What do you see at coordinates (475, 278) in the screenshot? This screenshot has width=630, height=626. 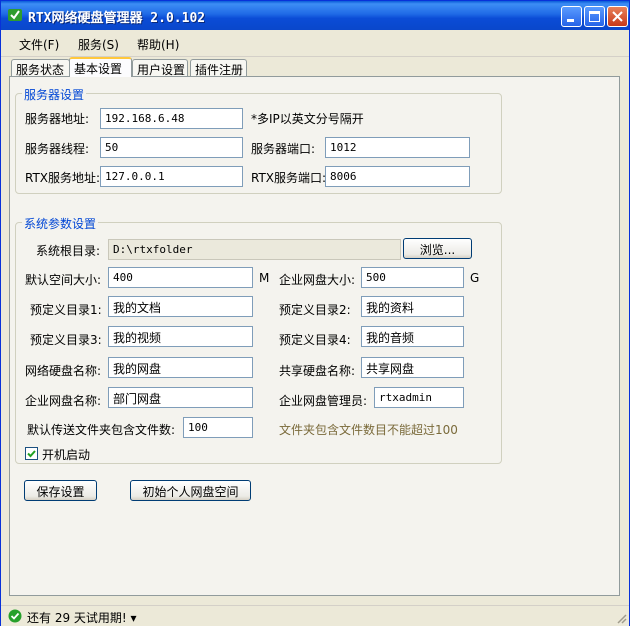 I see `ent-disk-size-unit: G` at bounding box center [475, 278].